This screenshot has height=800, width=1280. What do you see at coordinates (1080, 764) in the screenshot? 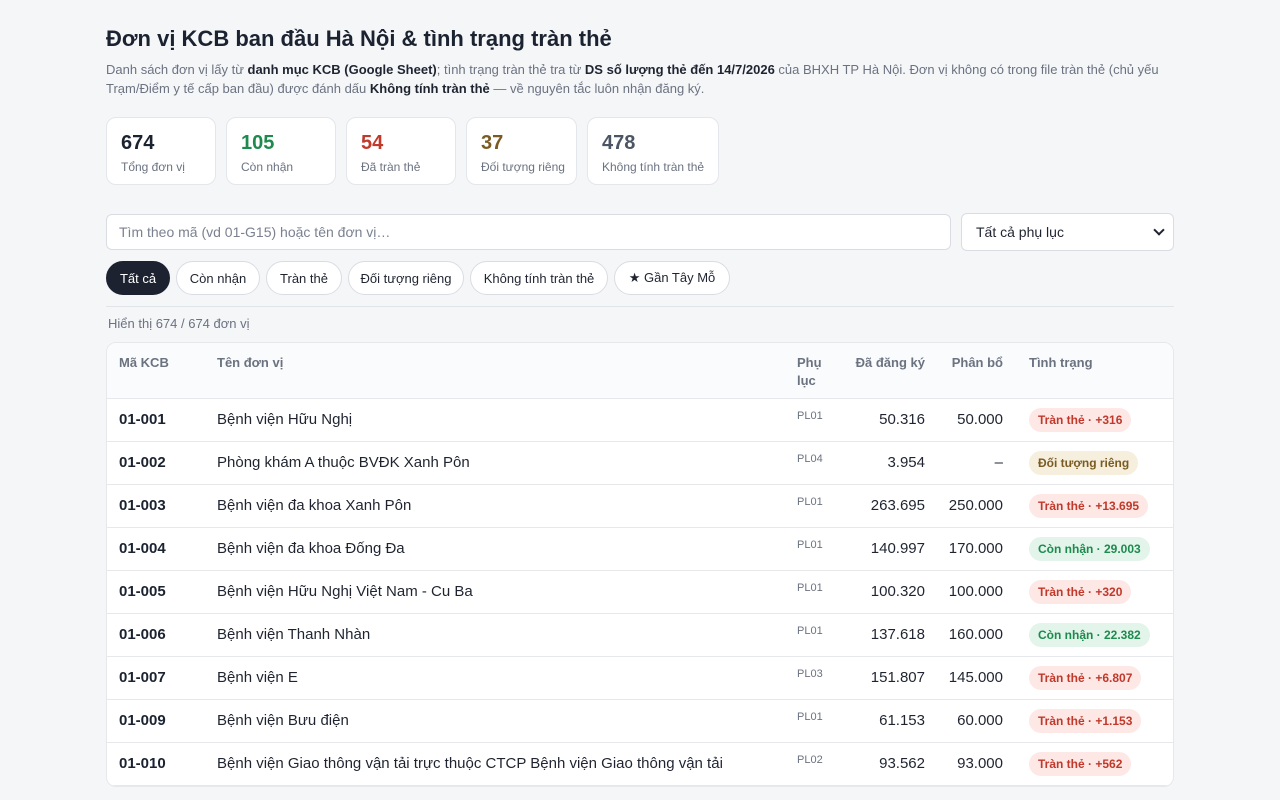
I see `status-badge: Tràn thẻ · +562` at bounding box center [1080, 764].